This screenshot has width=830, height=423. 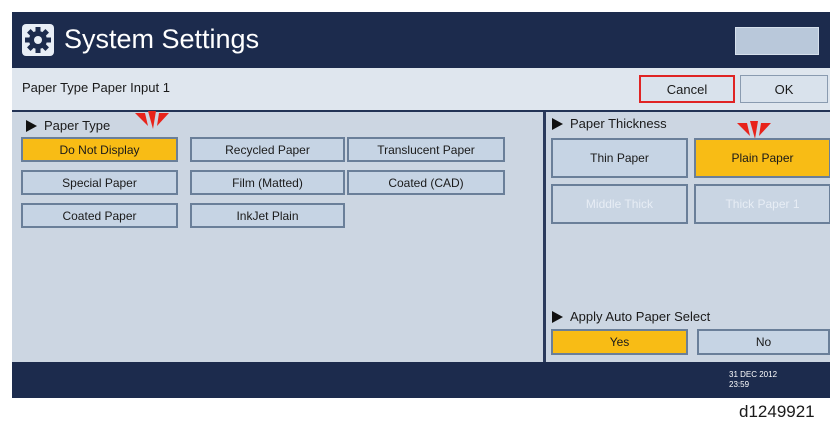 I want to click on thickness-option-thin-paper: Thin Paper, so click(x=619, y=158).